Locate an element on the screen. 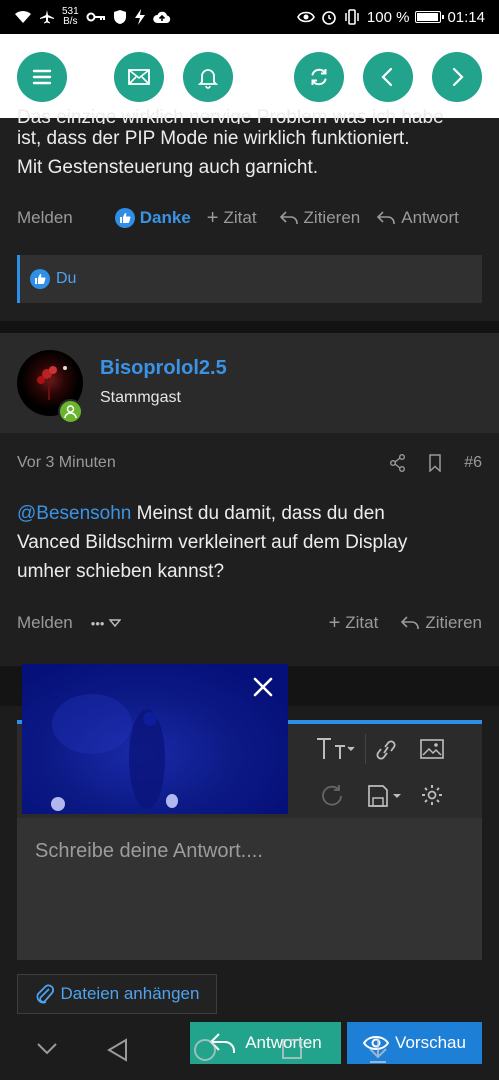 Image resolution: width=499 pixels, height=1080 pixels. paperclip-icon is located at coordinates (45, 994).